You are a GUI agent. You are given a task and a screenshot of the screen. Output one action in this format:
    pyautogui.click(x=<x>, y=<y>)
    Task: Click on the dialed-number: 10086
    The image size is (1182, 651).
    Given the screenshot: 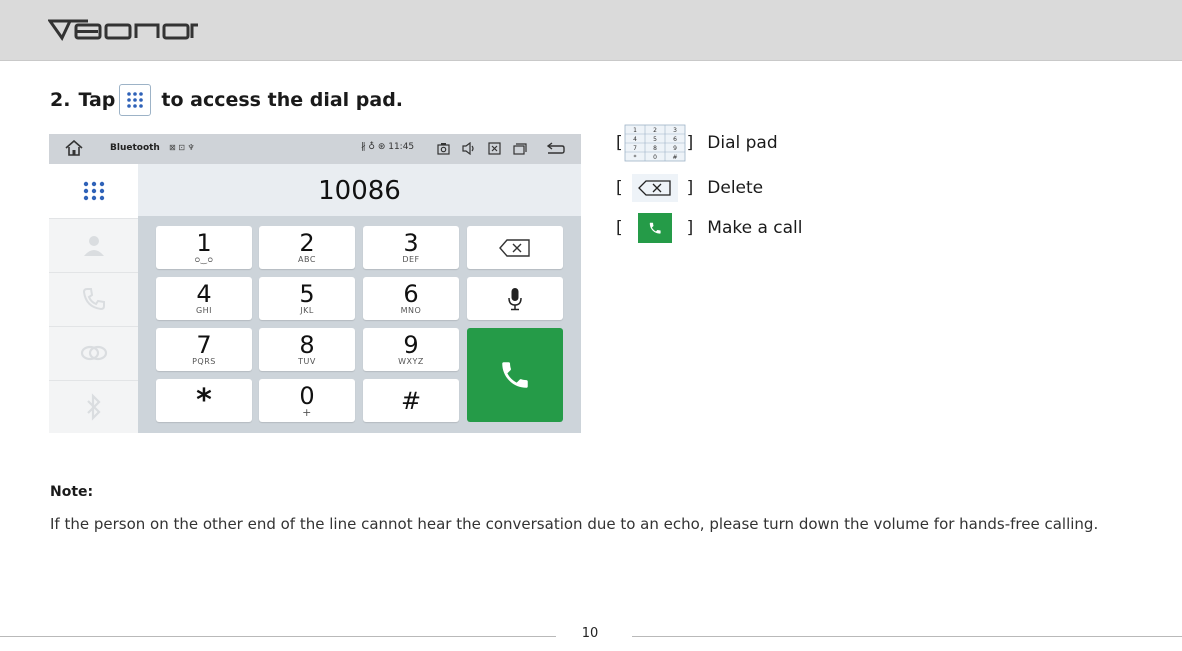 What is the action you would take?
    pyautogui.click(x=359, y=191)
    